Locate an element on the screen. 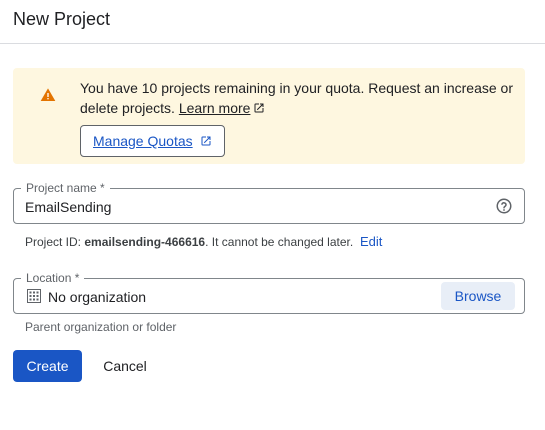 Image resolution: width=545 pixels, height=430 pixels. location-hint: Parent organization or folder is located at coordinates (101, 327).